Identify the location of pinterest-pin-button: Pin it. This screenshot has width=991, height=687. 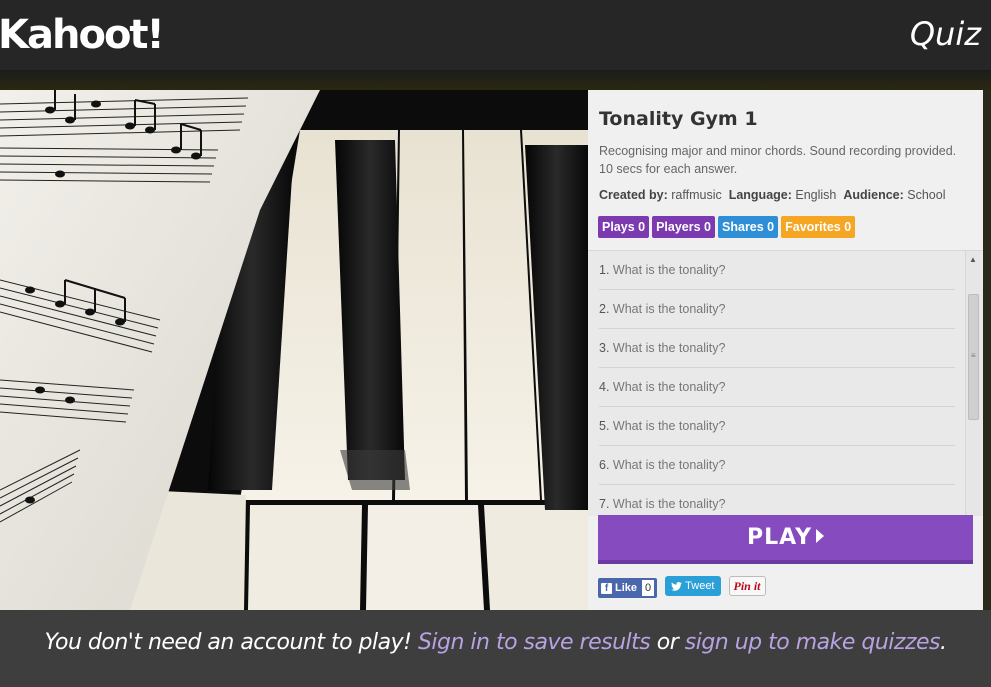
(747, 586).